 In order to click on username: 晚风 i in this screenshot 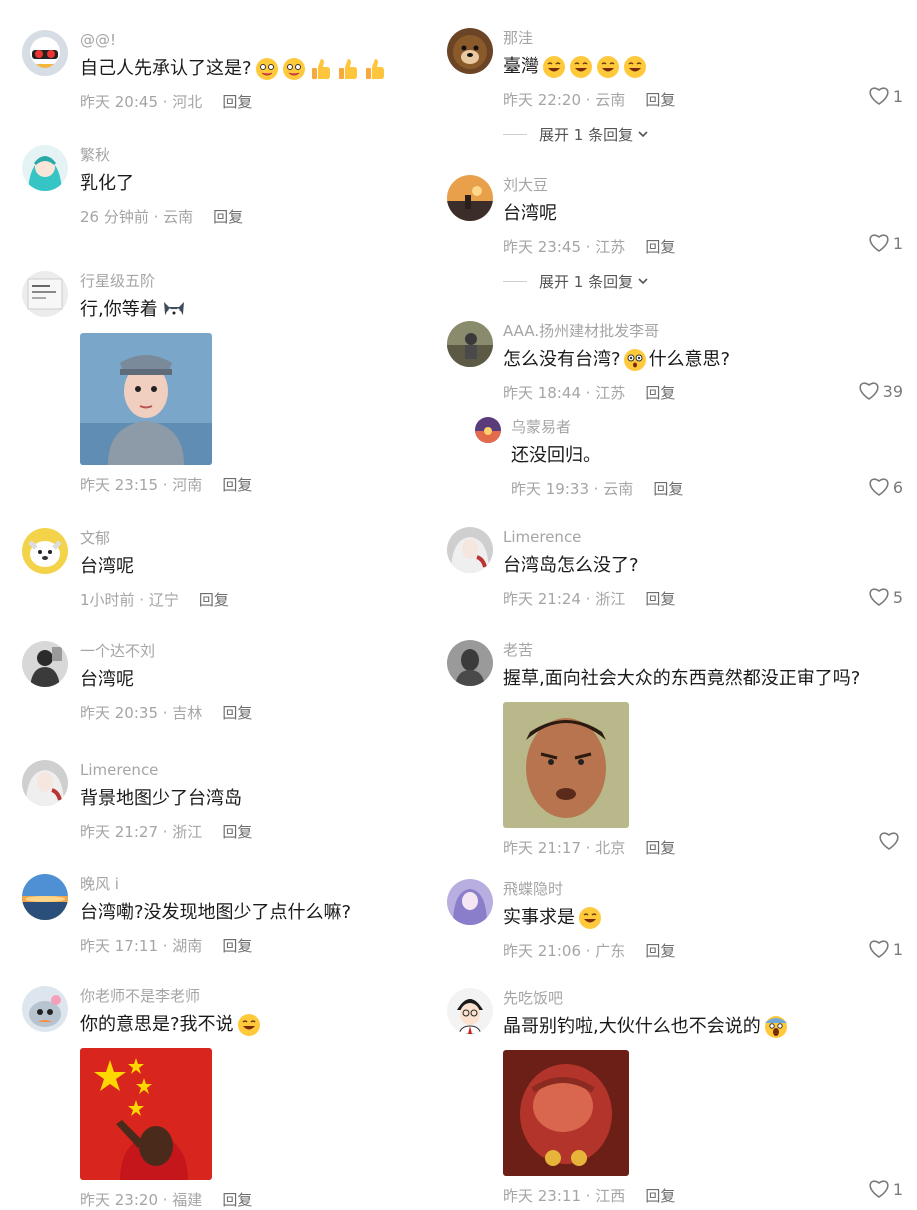, I will do `click(255, 884)`.